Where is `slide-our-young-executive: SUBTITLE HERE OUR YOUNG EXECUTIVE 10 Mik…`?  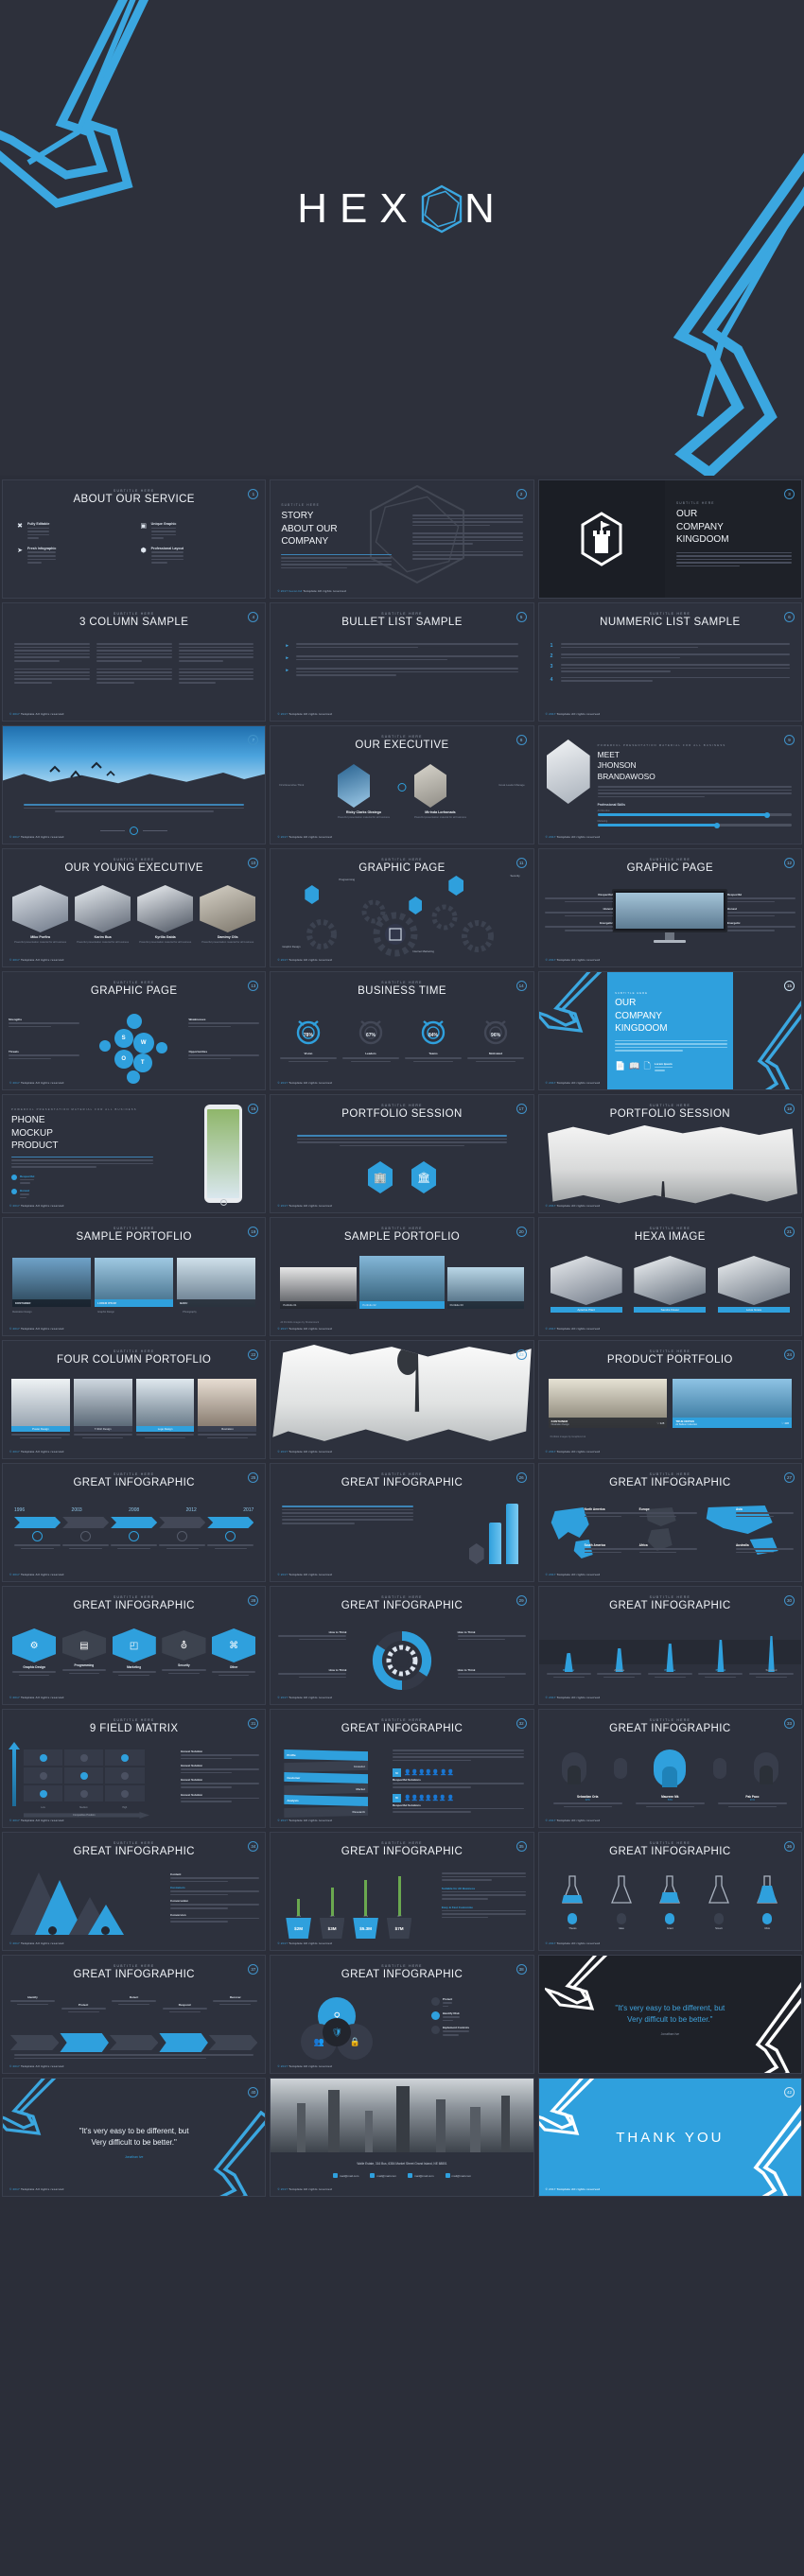 slide-our-young-executive: SUBTITLE HERE OUR YOUNG EXECUTIVE 10 Mik… is located at coordinates (134, 907).